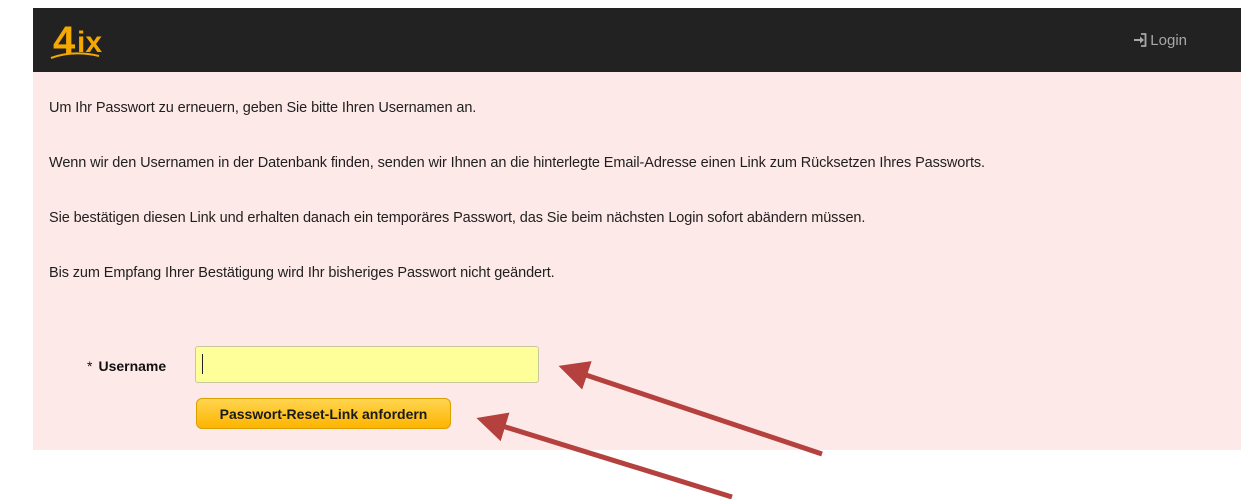 Image resolution: width=1242 pixels, height=499 pixels. Describe the element at coordinates (323, 413) in the screenshot. I see `request-reset-link-button: Passwort-Reset-Link anfordern` at that location.